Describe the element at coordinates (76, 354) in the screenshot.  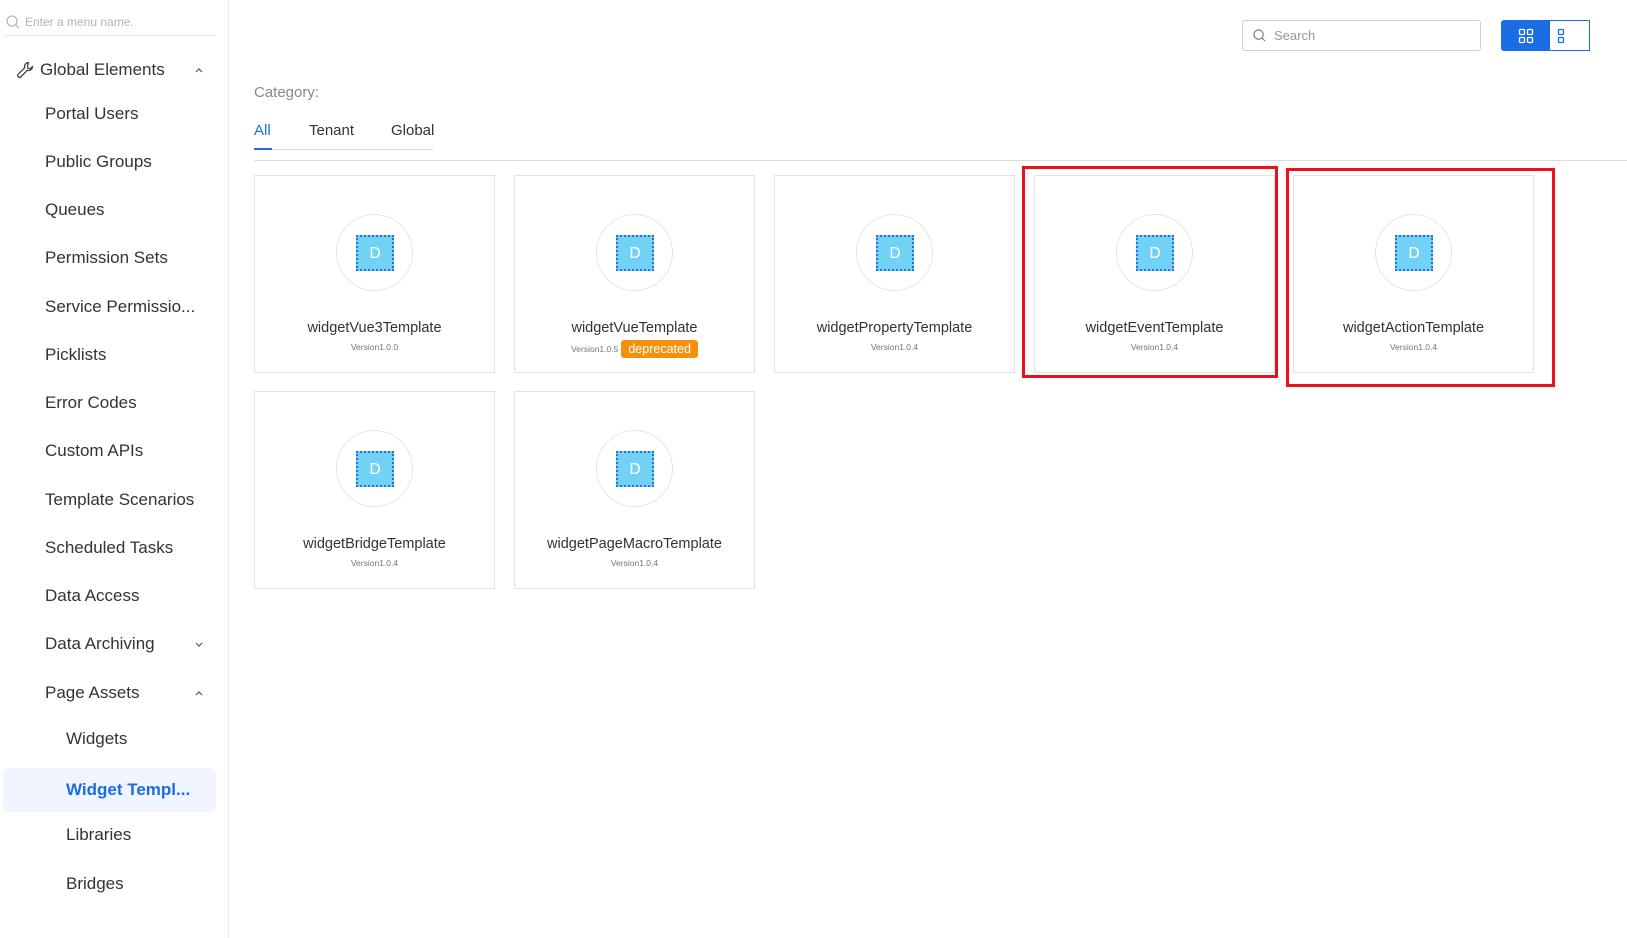
I see `sidebar-item-label: Picklists` at that location.